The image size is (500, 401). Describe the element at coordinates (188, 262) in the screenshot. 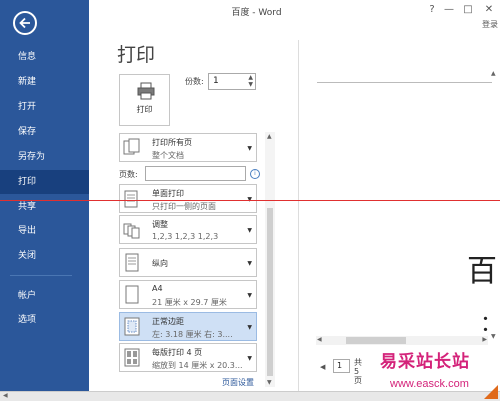

I see `orientation-dropdown: 纵向 ▼` at that location.